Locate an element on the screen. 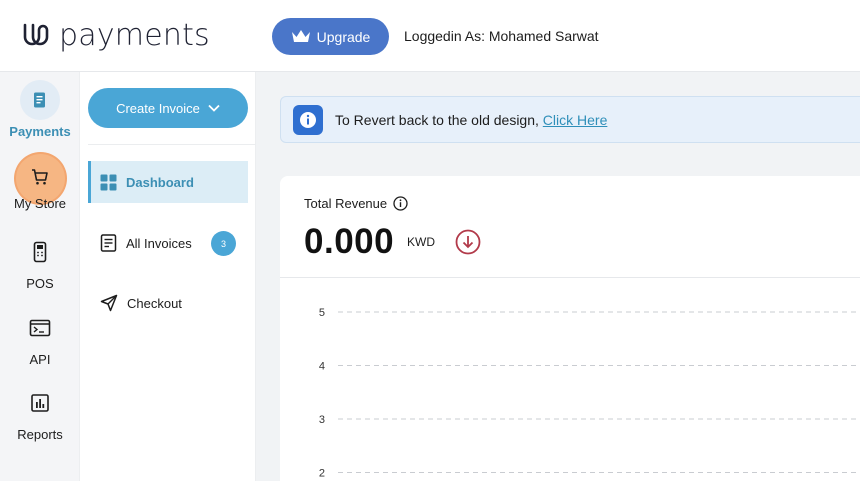 The image size is (860, 481). nav-item-all-invoices: All Invoices 3 is located at coordinates (168, 243).